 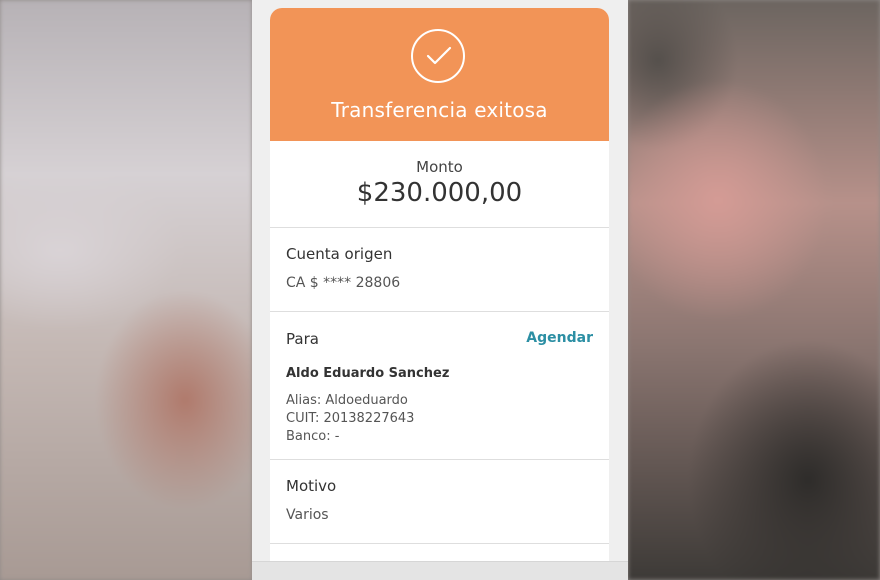 What do you see at coordinates (439, 270) in the screenshot?
I see `origin-account-section: Cuenta origen CA $ **** 28806` at bounding box center [439, 270].